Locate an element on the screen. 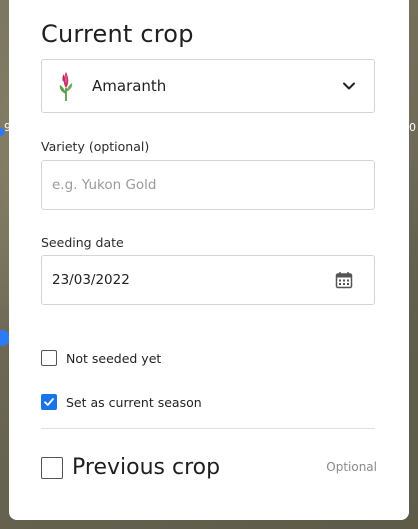 The height and width of the screenshot is (529, 418). divider is located at coordinates (208, 428).